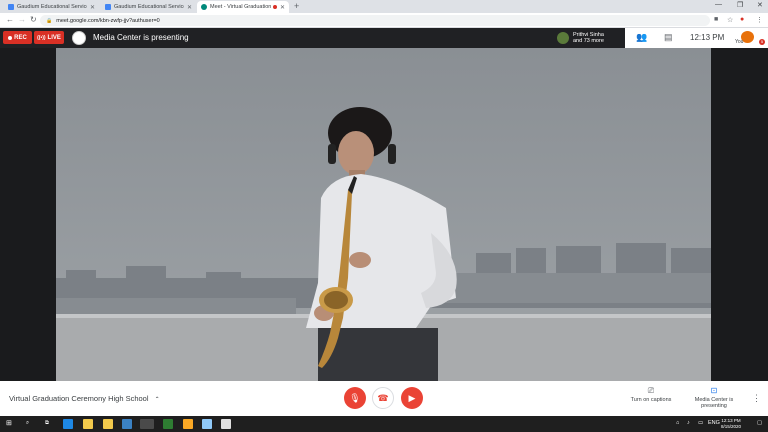 Image resolution: width=768 pixels, height=432 pixels. Describe the element at coordinates (714, 403) in the screenshot. I see `presenting-label: Media Center is presenting` at that location.